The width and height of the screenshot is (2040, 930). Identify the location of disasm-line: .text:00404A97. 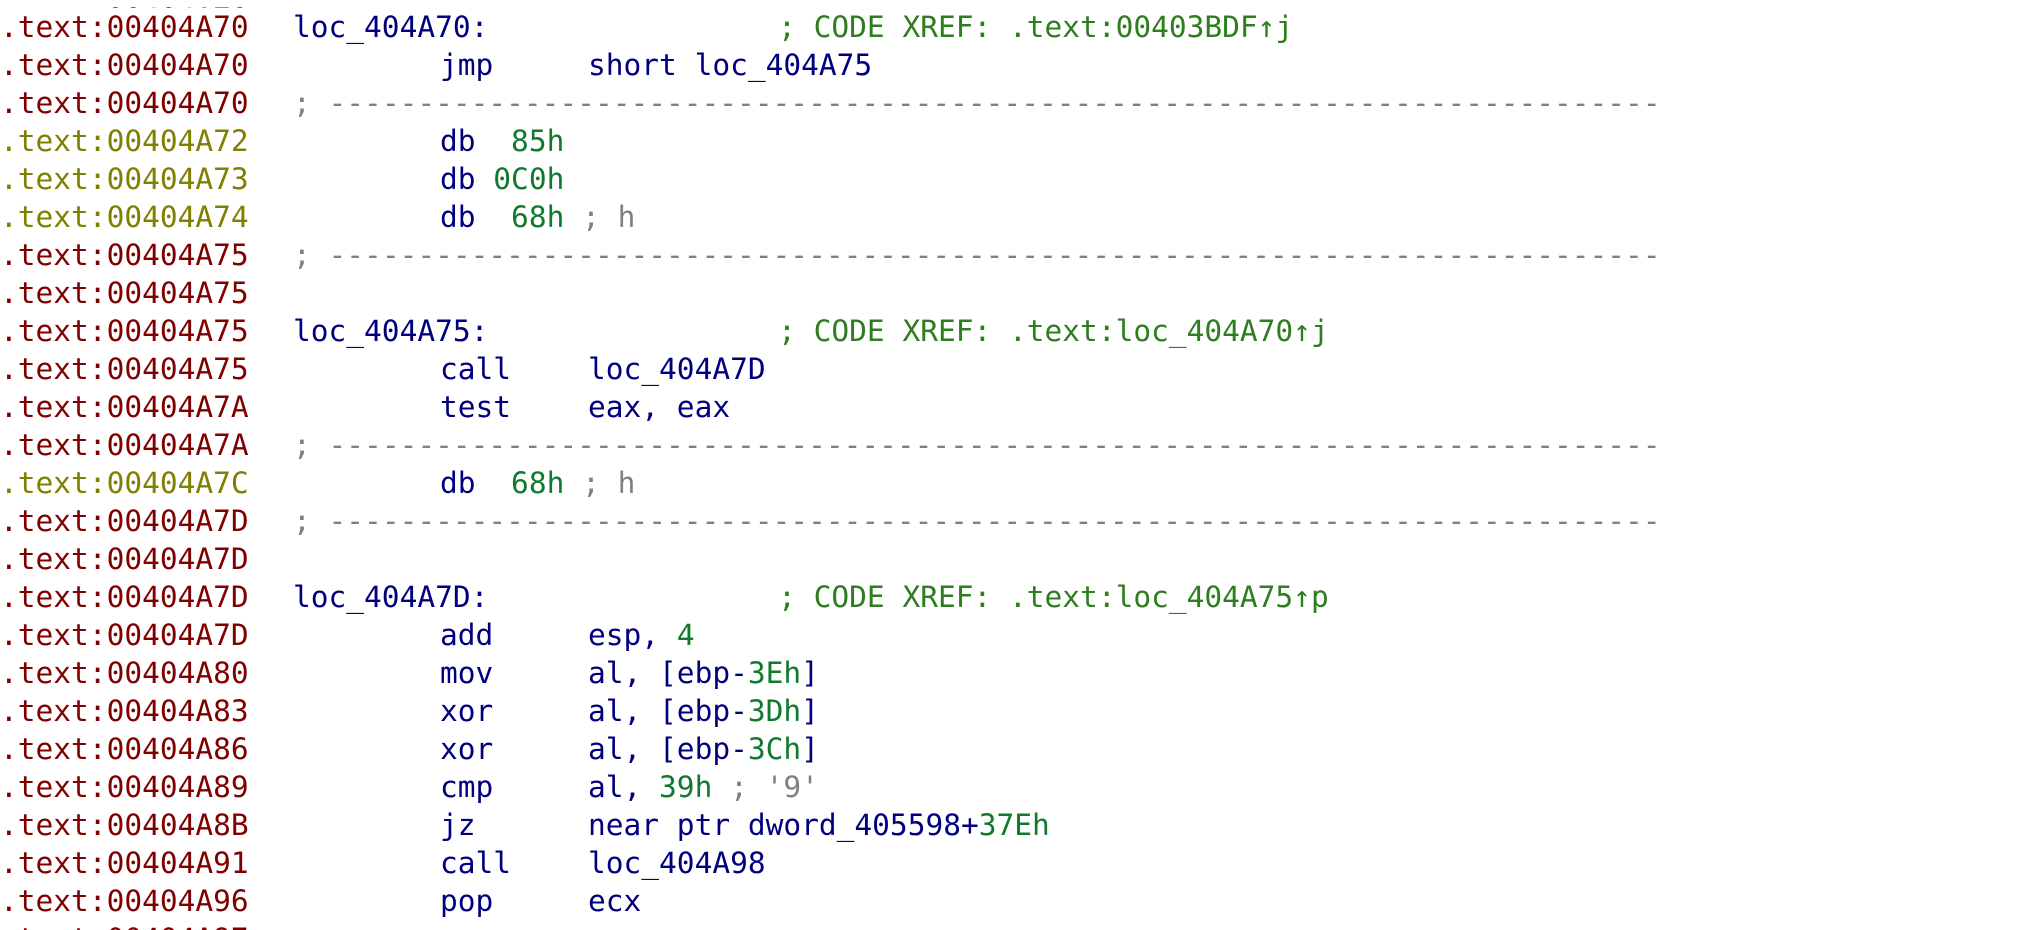
(1020, 925).